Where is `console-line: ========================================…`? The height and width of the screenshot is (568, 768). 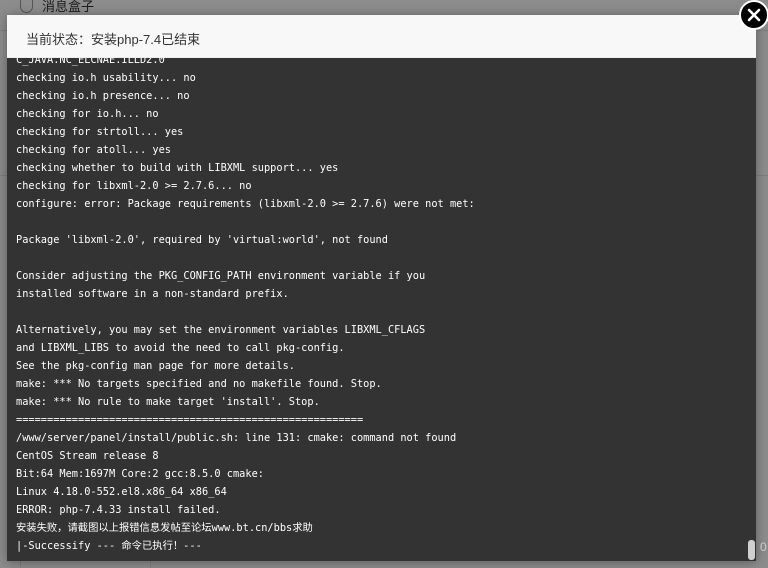
console-line: ========================================… is located at coordinates (190, 420).